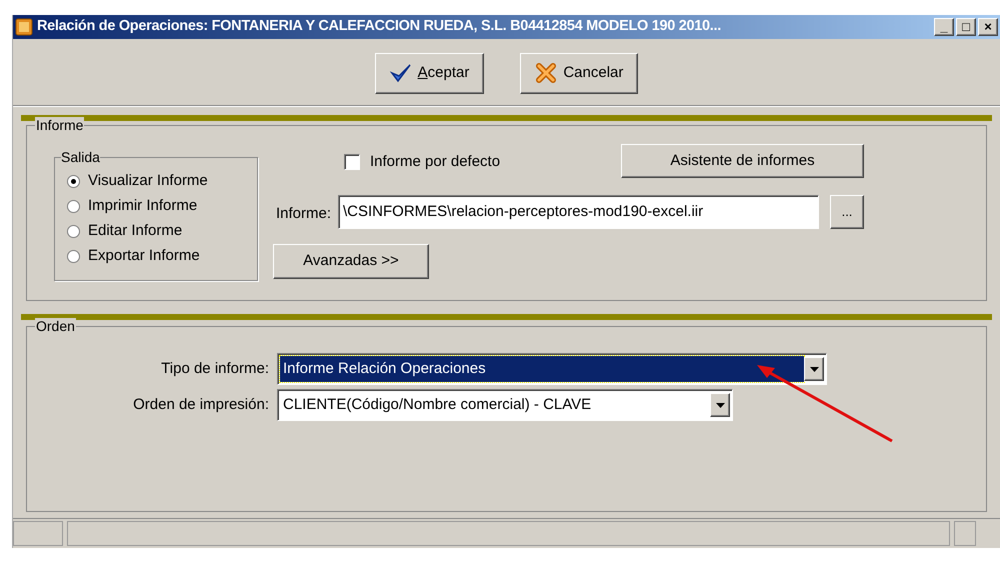 The image size is (1000, 561). I want to click on radio-option: Visualizar Informe, so click(137, 181).